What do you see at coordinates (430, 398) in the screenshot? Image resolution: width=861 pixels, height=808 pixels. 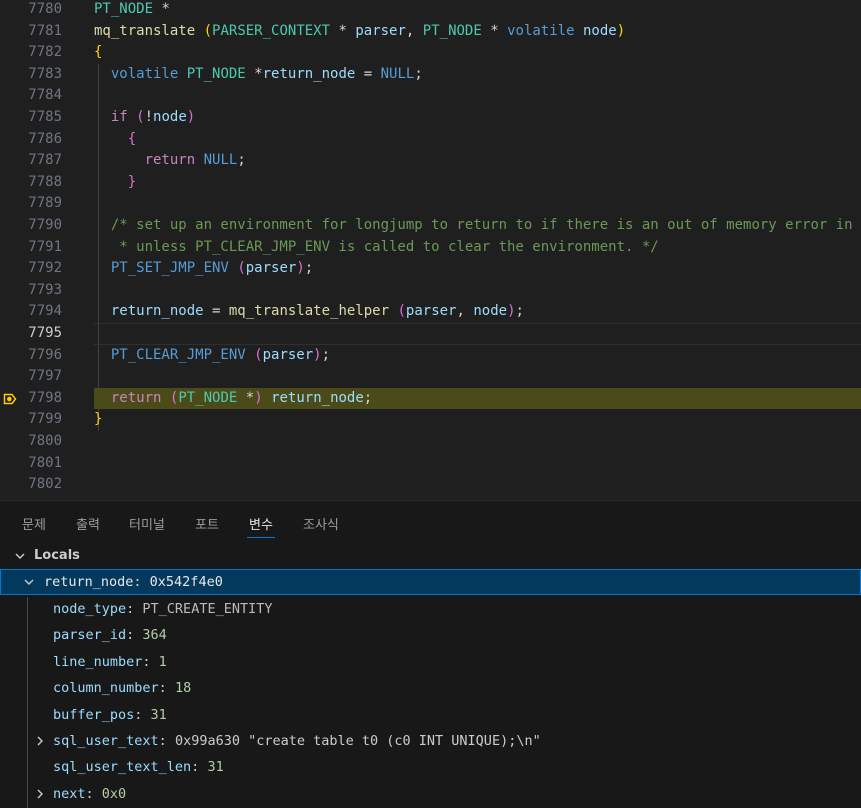 I see `code-line: 7798 return (PT_NODE *) return_node;` at bounding box center [430, 398].